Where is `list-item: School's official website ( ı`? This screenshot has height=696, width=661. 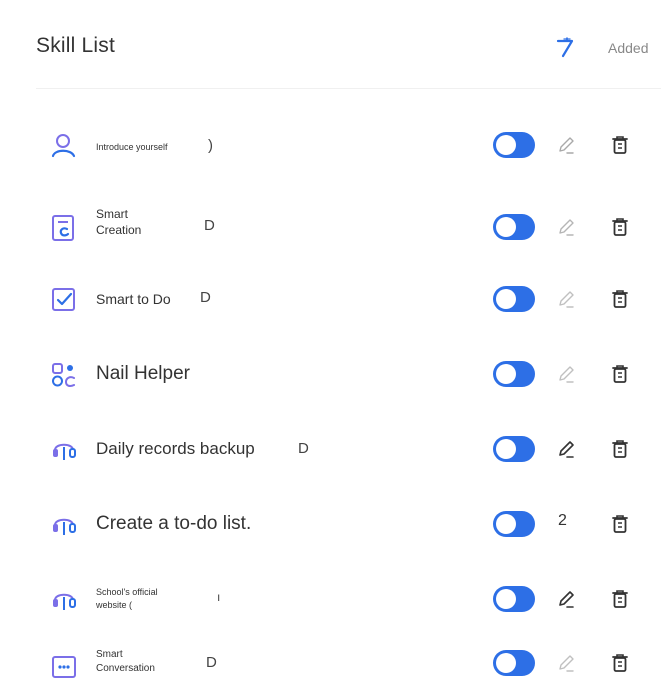 list-item: School's official website ( ı is located at coordinates (330, 600).